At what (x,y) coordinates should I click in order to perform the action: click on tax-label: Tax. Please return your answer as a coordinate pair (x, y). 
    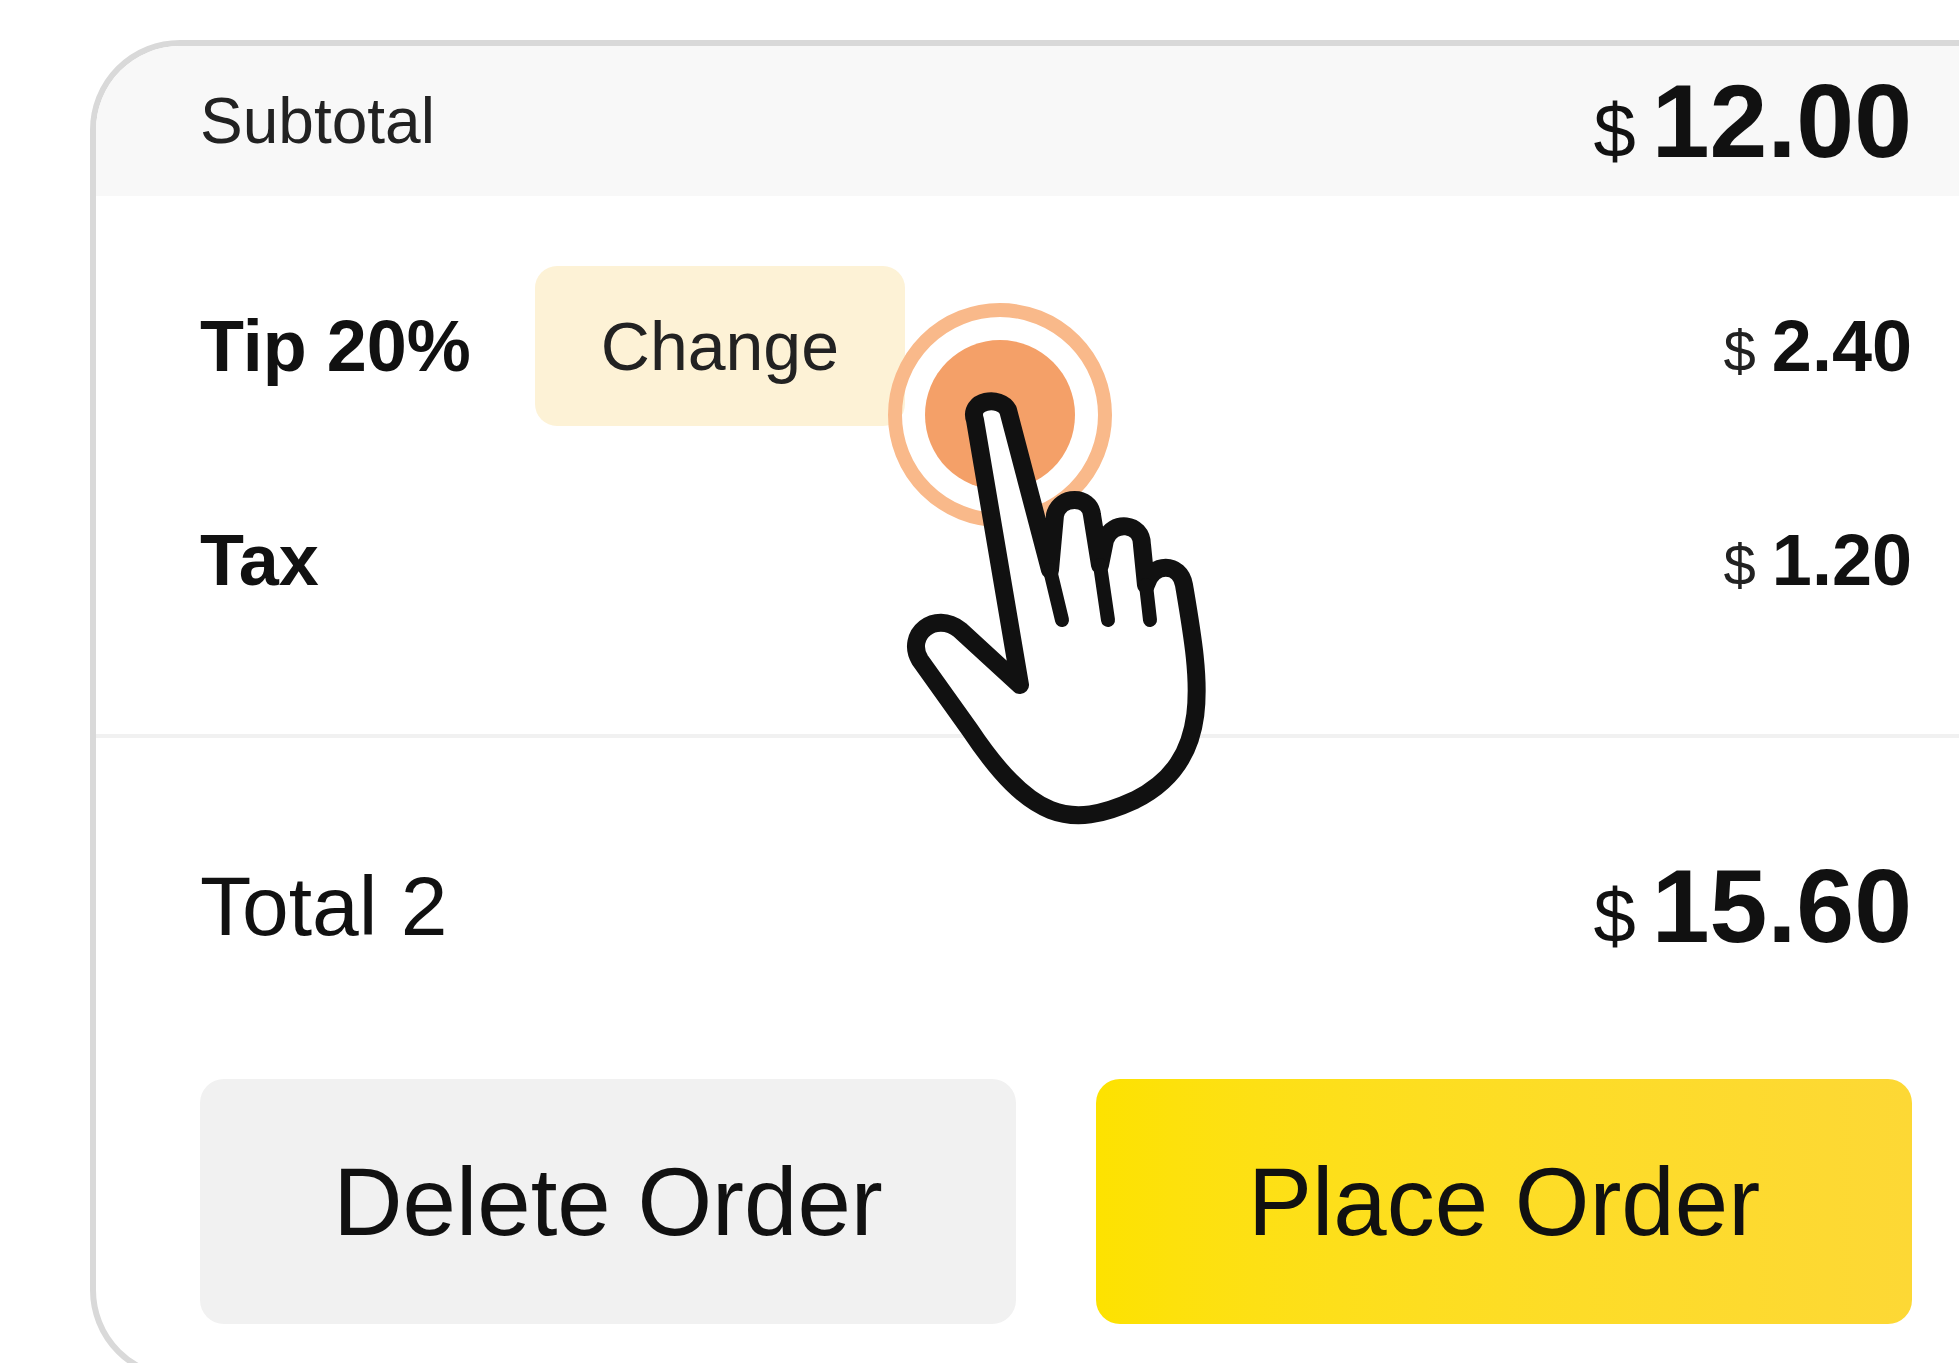
    Looking at the image, I should click on (259, 560).